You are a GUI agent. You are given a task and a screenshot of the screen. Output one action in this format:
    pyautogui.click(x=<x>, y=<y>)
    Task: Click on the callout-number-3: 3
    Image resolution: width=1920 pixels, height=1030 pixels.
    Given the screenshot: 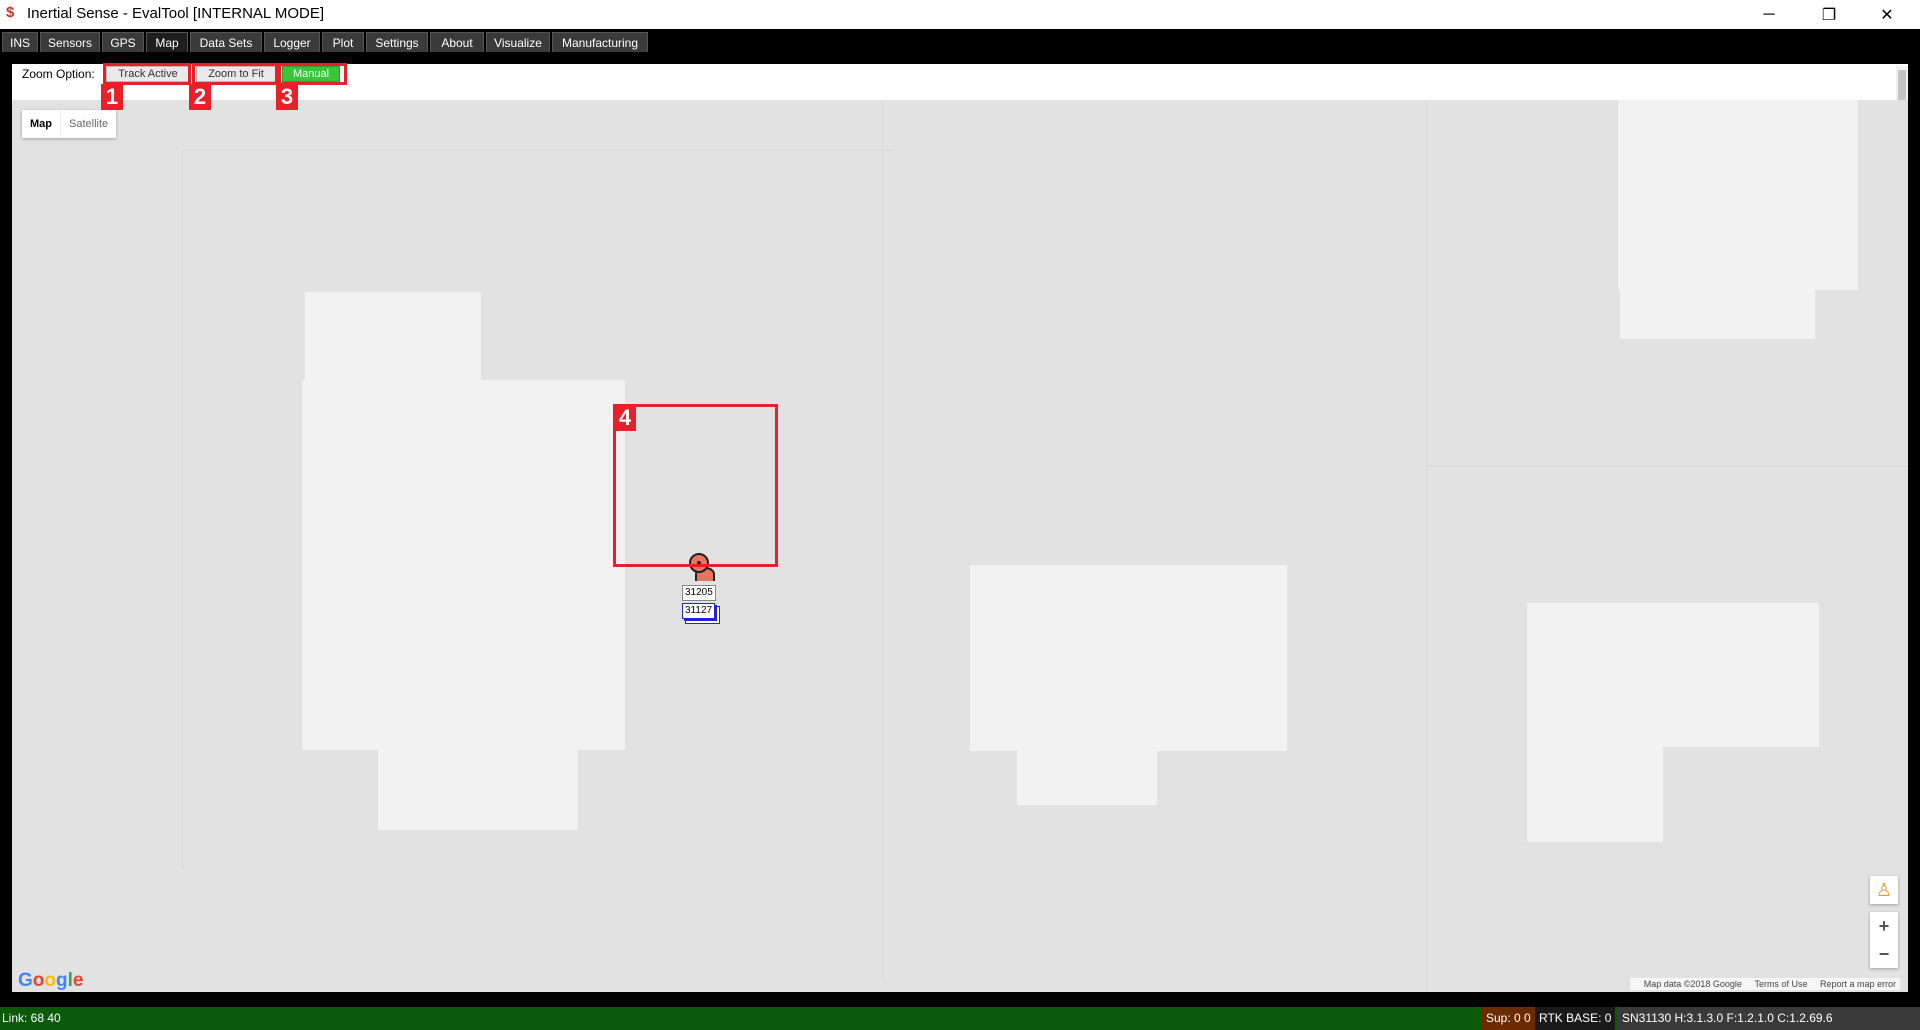 What is the action you would take?
    pyautogui.click(x=287, y=97)
    